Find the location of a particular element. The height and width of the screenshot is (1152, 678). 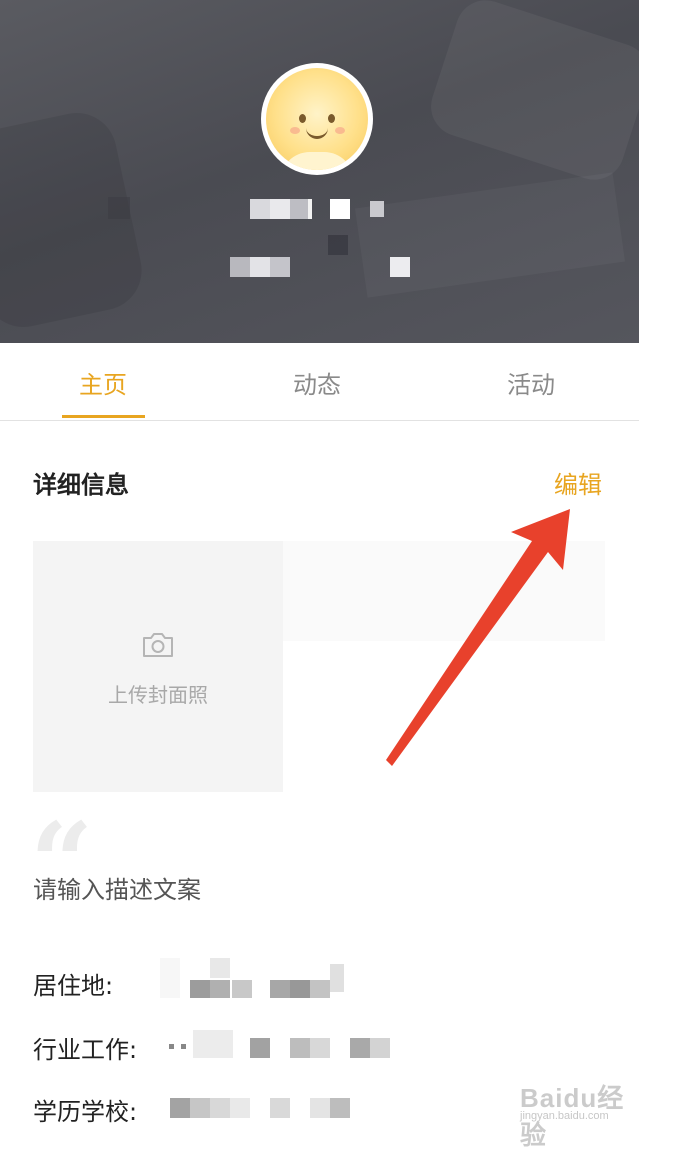

header-bg-shape is located at coordinates (531, 94).